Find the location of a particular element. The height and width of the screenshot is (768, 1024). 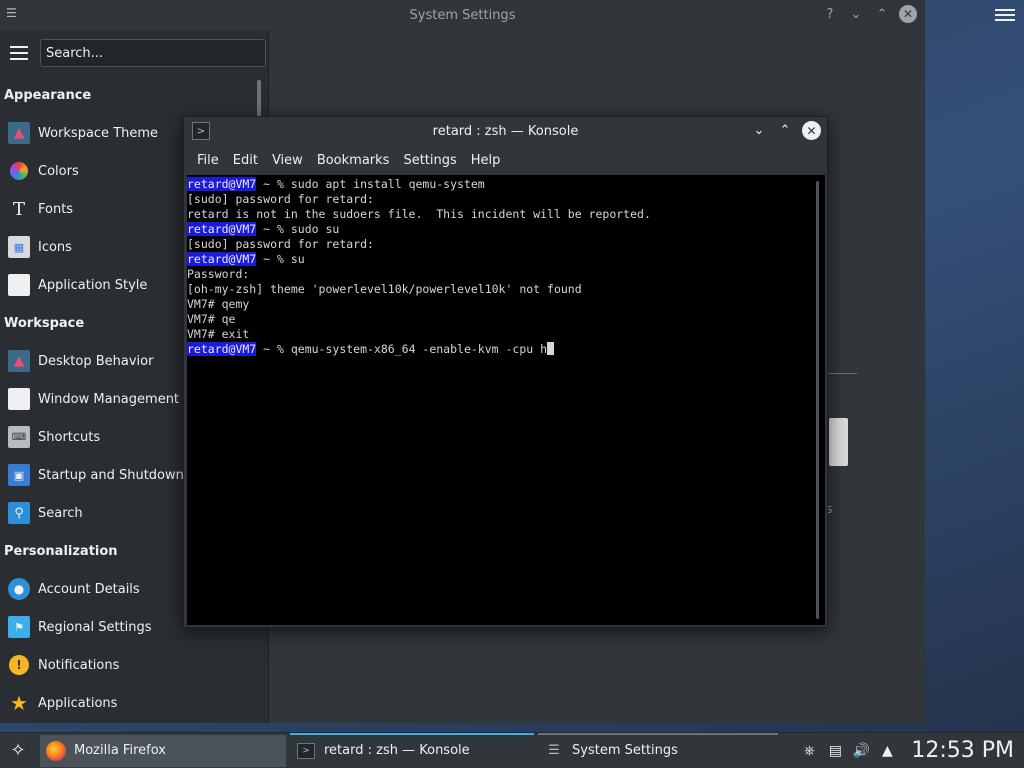

menu-edit: Edit is located at coordinates (245, 160).